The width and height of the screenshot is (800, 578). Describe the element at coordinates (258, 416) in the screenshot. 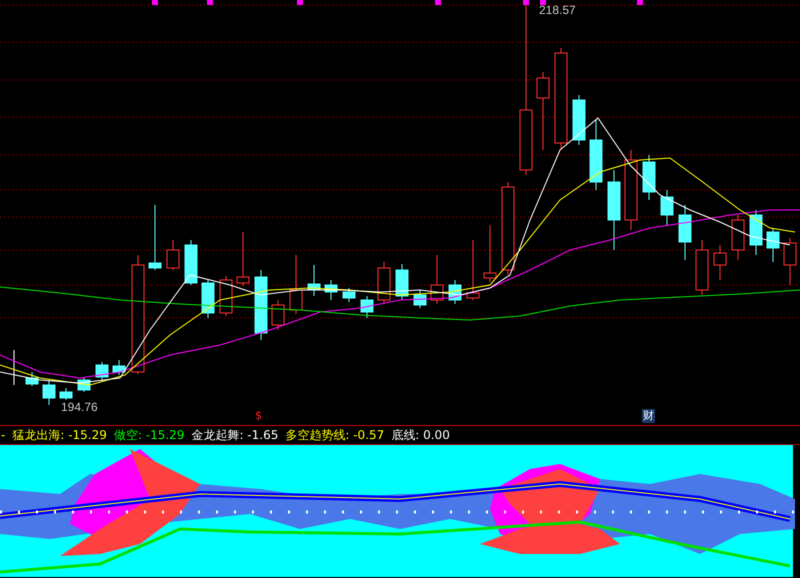

I see `dollar-marker: $` at that location.